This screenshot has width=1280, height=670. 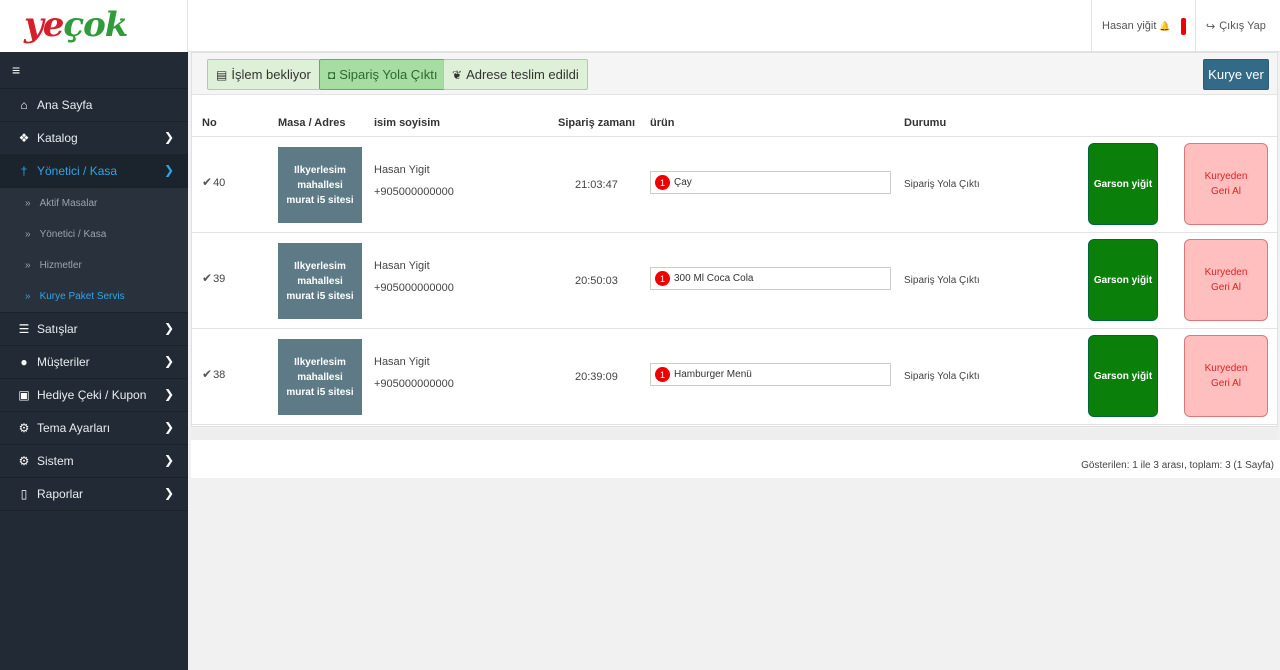 I want to click on product-name: 300 Ml Coca Cola, so click(x=714, y=278).